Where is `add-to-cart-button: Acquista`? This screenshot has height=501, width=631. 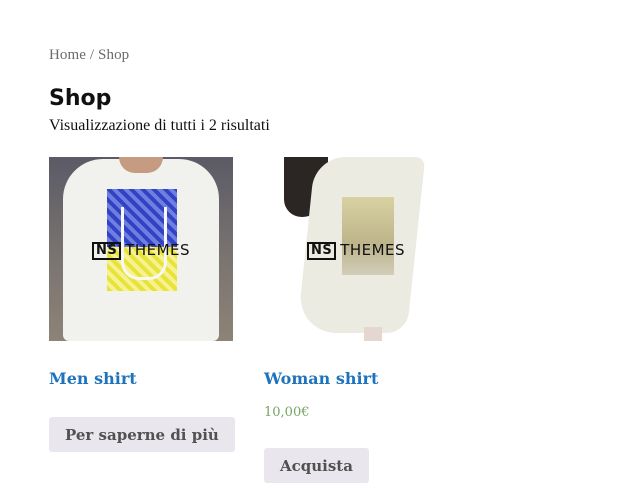 add-to-cart-button: Acquista is located at coordinates (316, 465).